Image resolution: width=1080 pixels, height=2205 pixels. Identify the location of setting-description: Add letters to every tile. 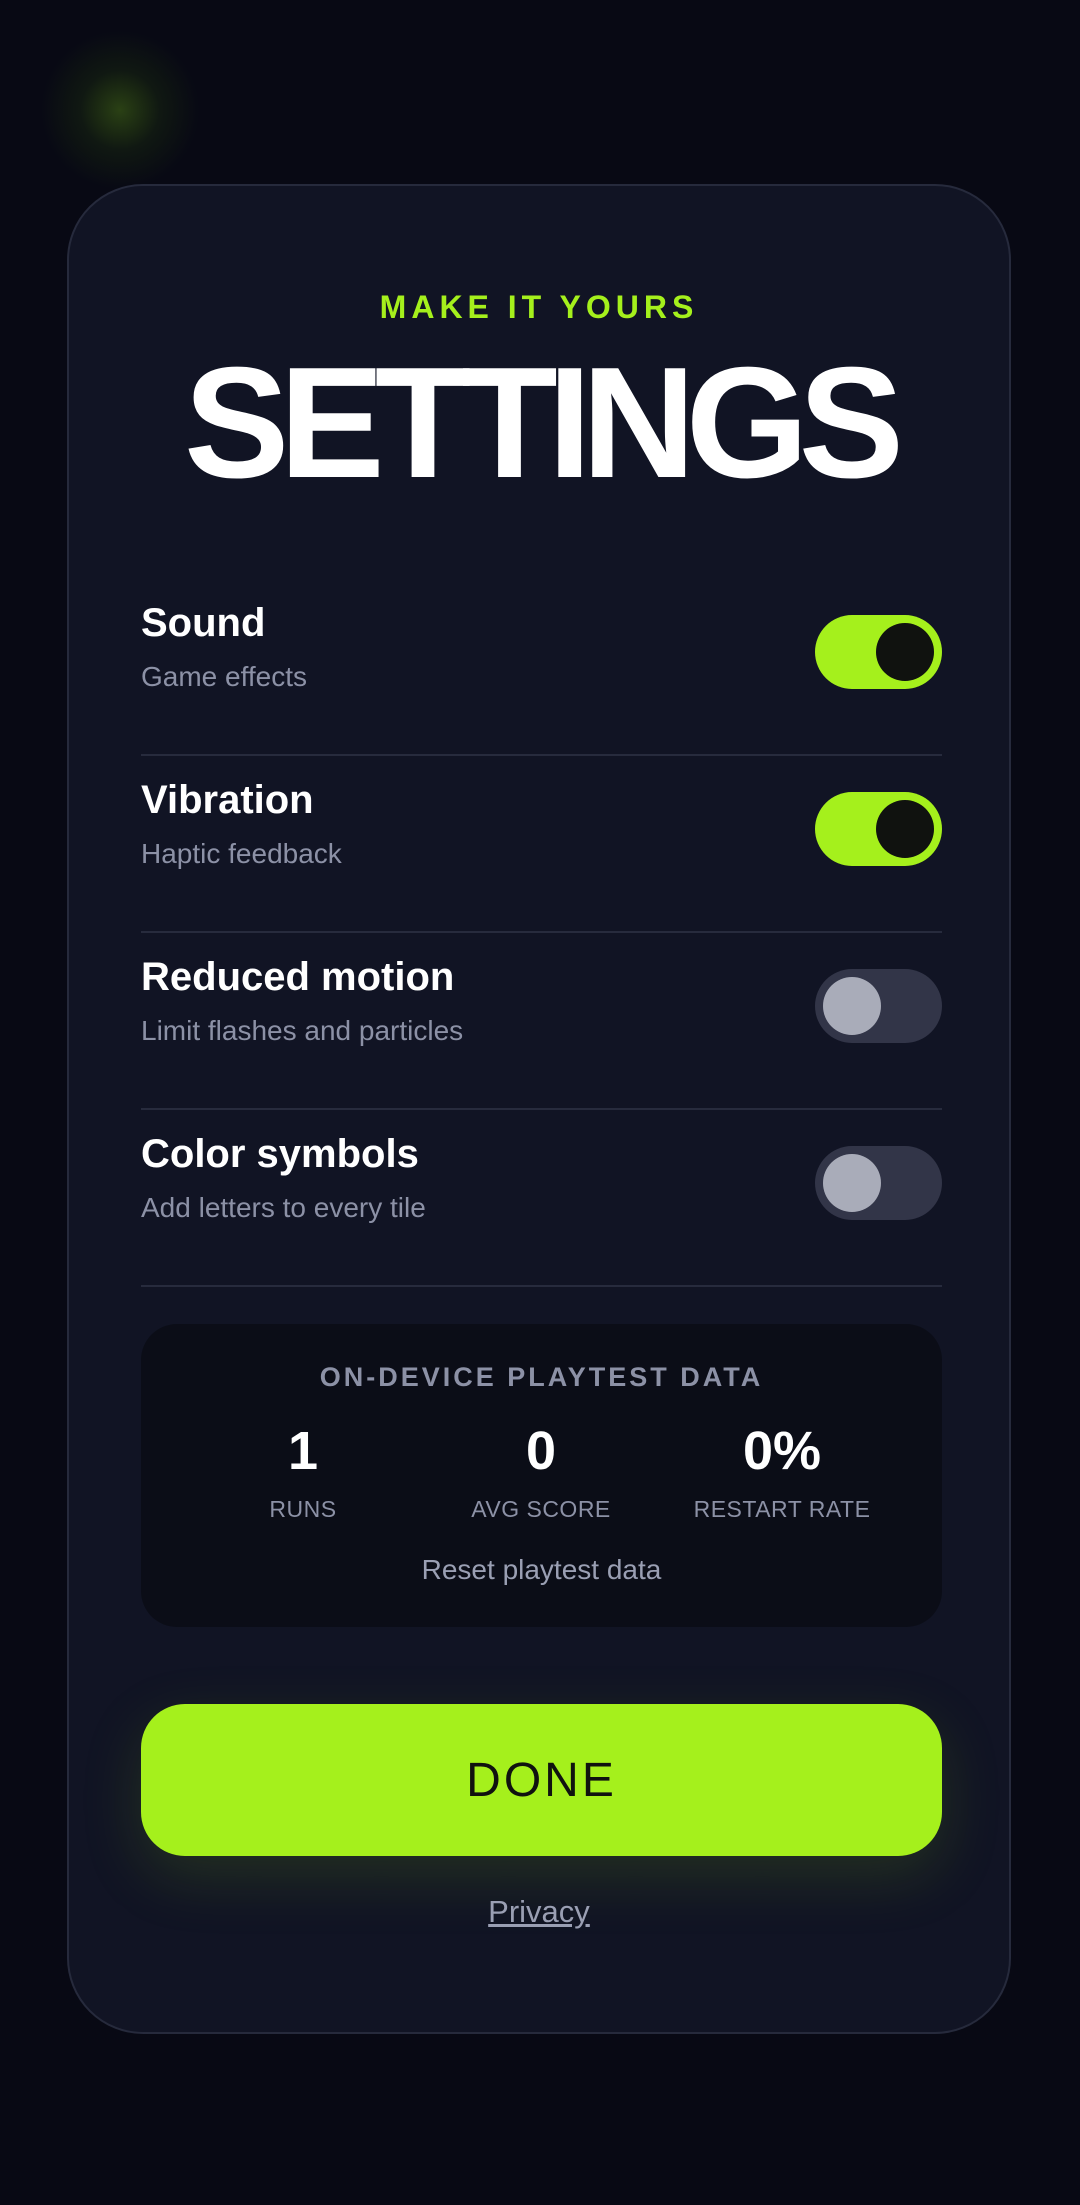
(283, 1207).